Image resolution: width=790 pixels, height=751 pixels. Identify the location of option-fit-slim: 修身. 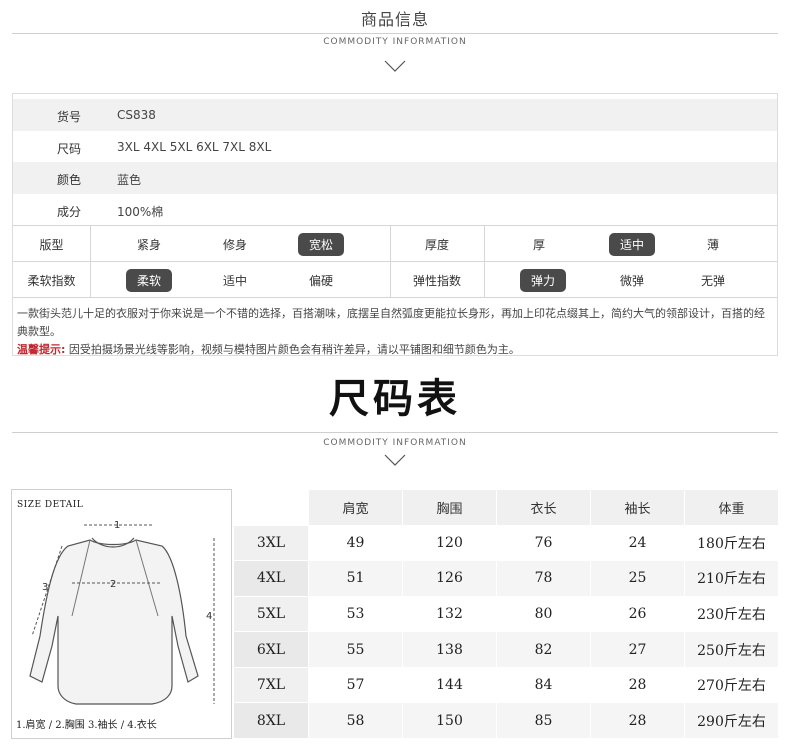
(234, 244).